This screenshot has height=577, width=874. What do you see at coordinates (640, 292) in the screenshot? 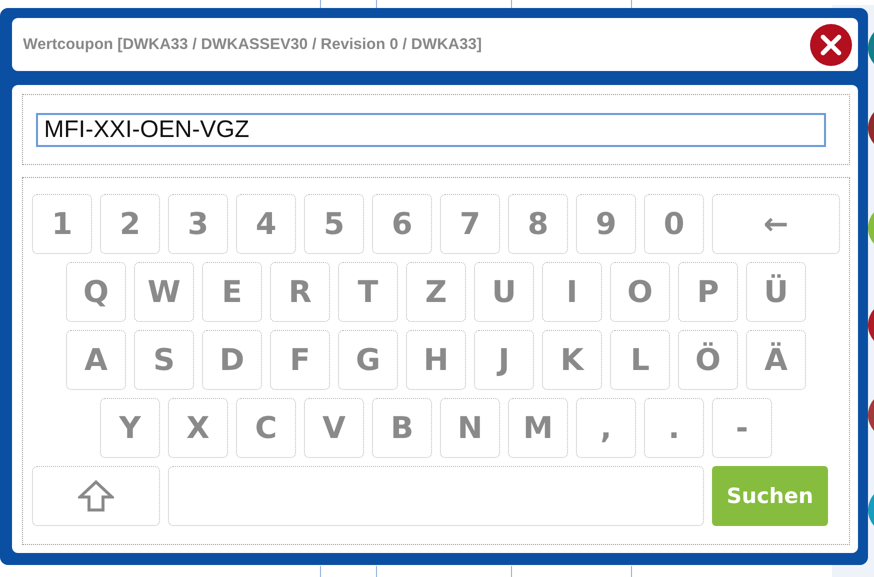
I see `keyboard-key: O` at bounding box center [640, 292].